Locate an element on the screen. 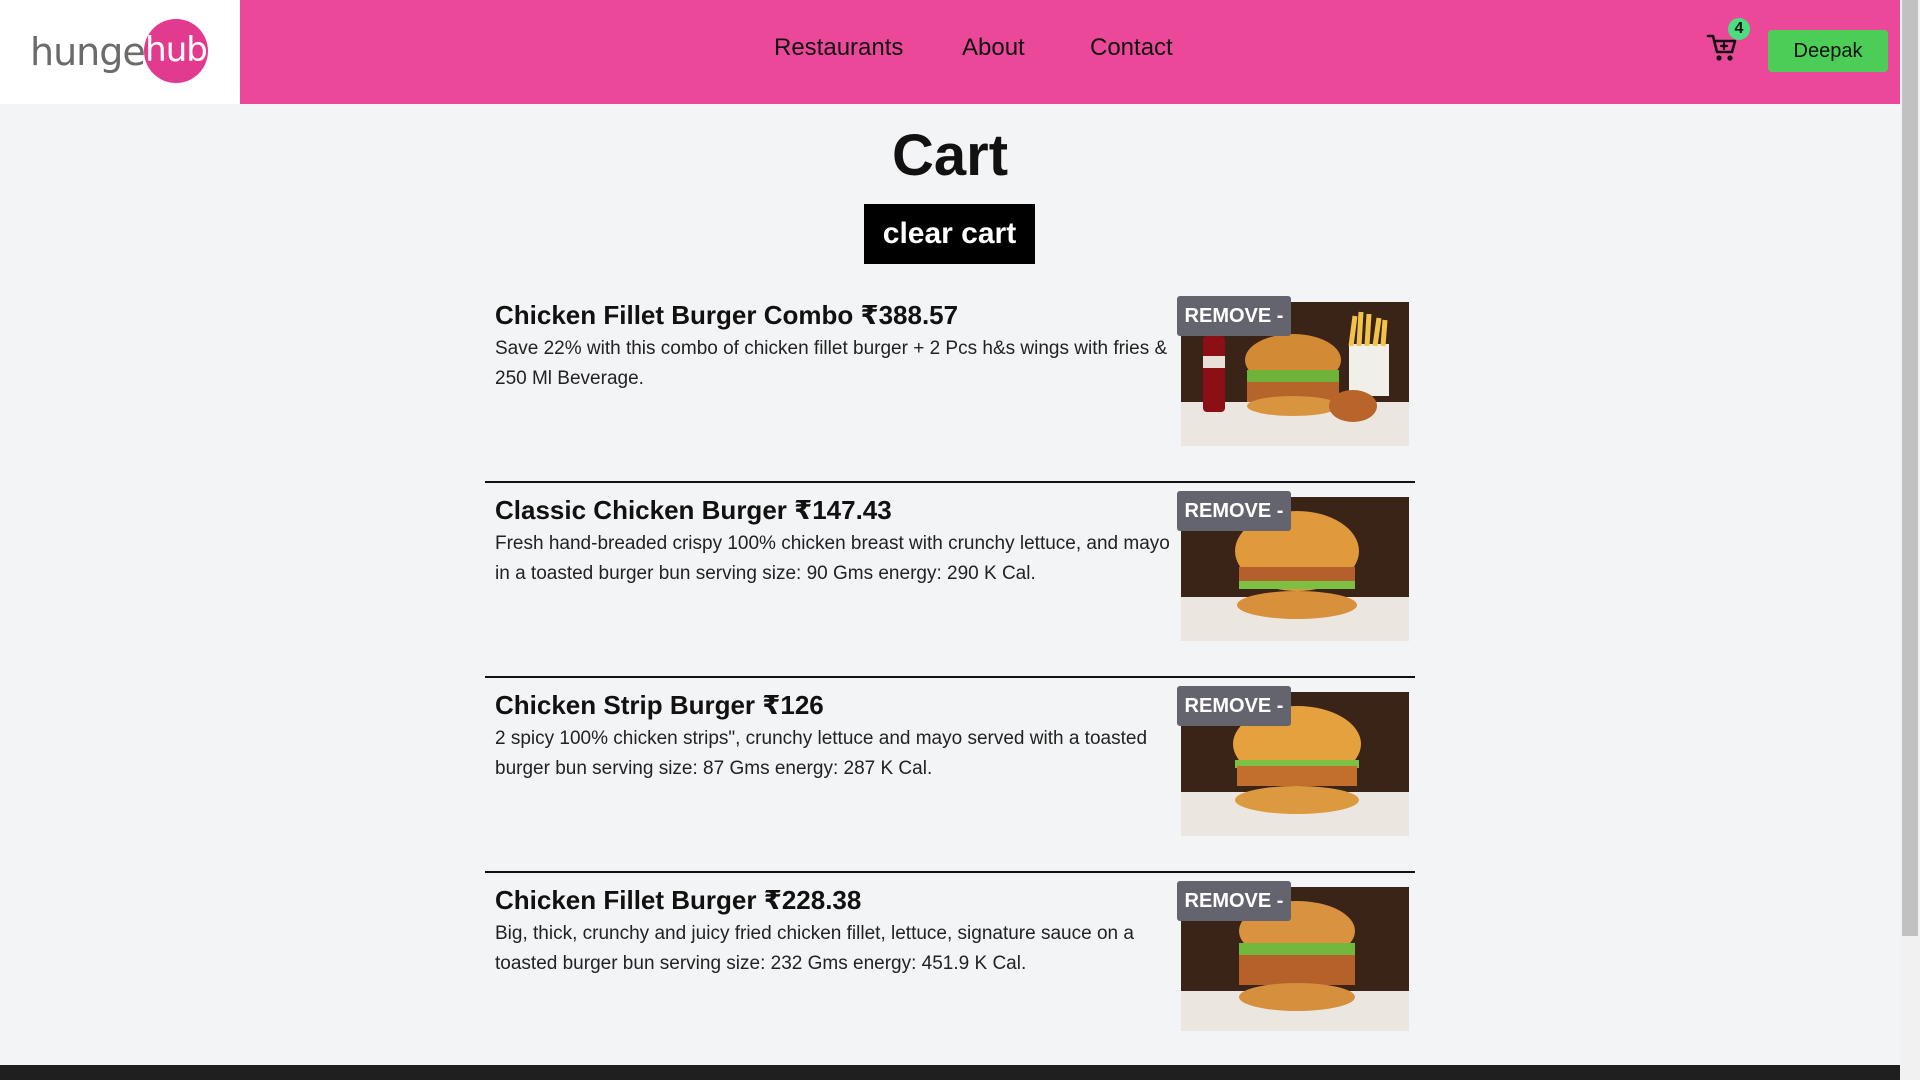 This screenshot has width=1920, height=1080. item-title: Classic Chicken Burger ₹147.43 is located at coordinates (693, 510).